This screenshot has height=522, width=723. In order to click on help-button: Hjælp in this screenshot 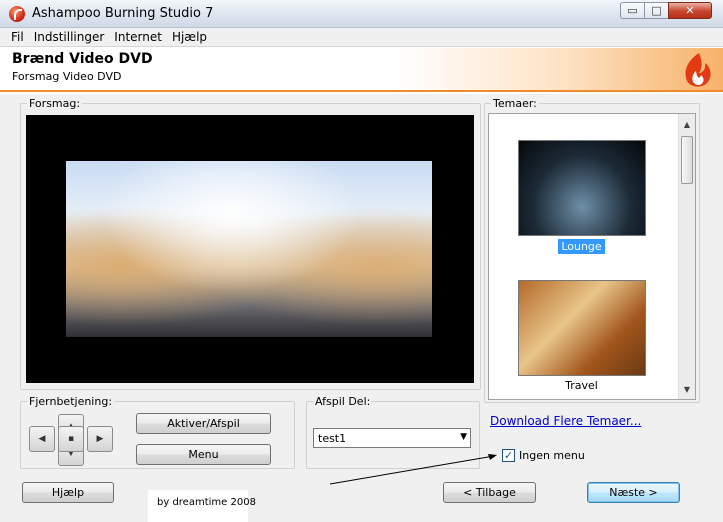, I will do `click(68, 492)`.